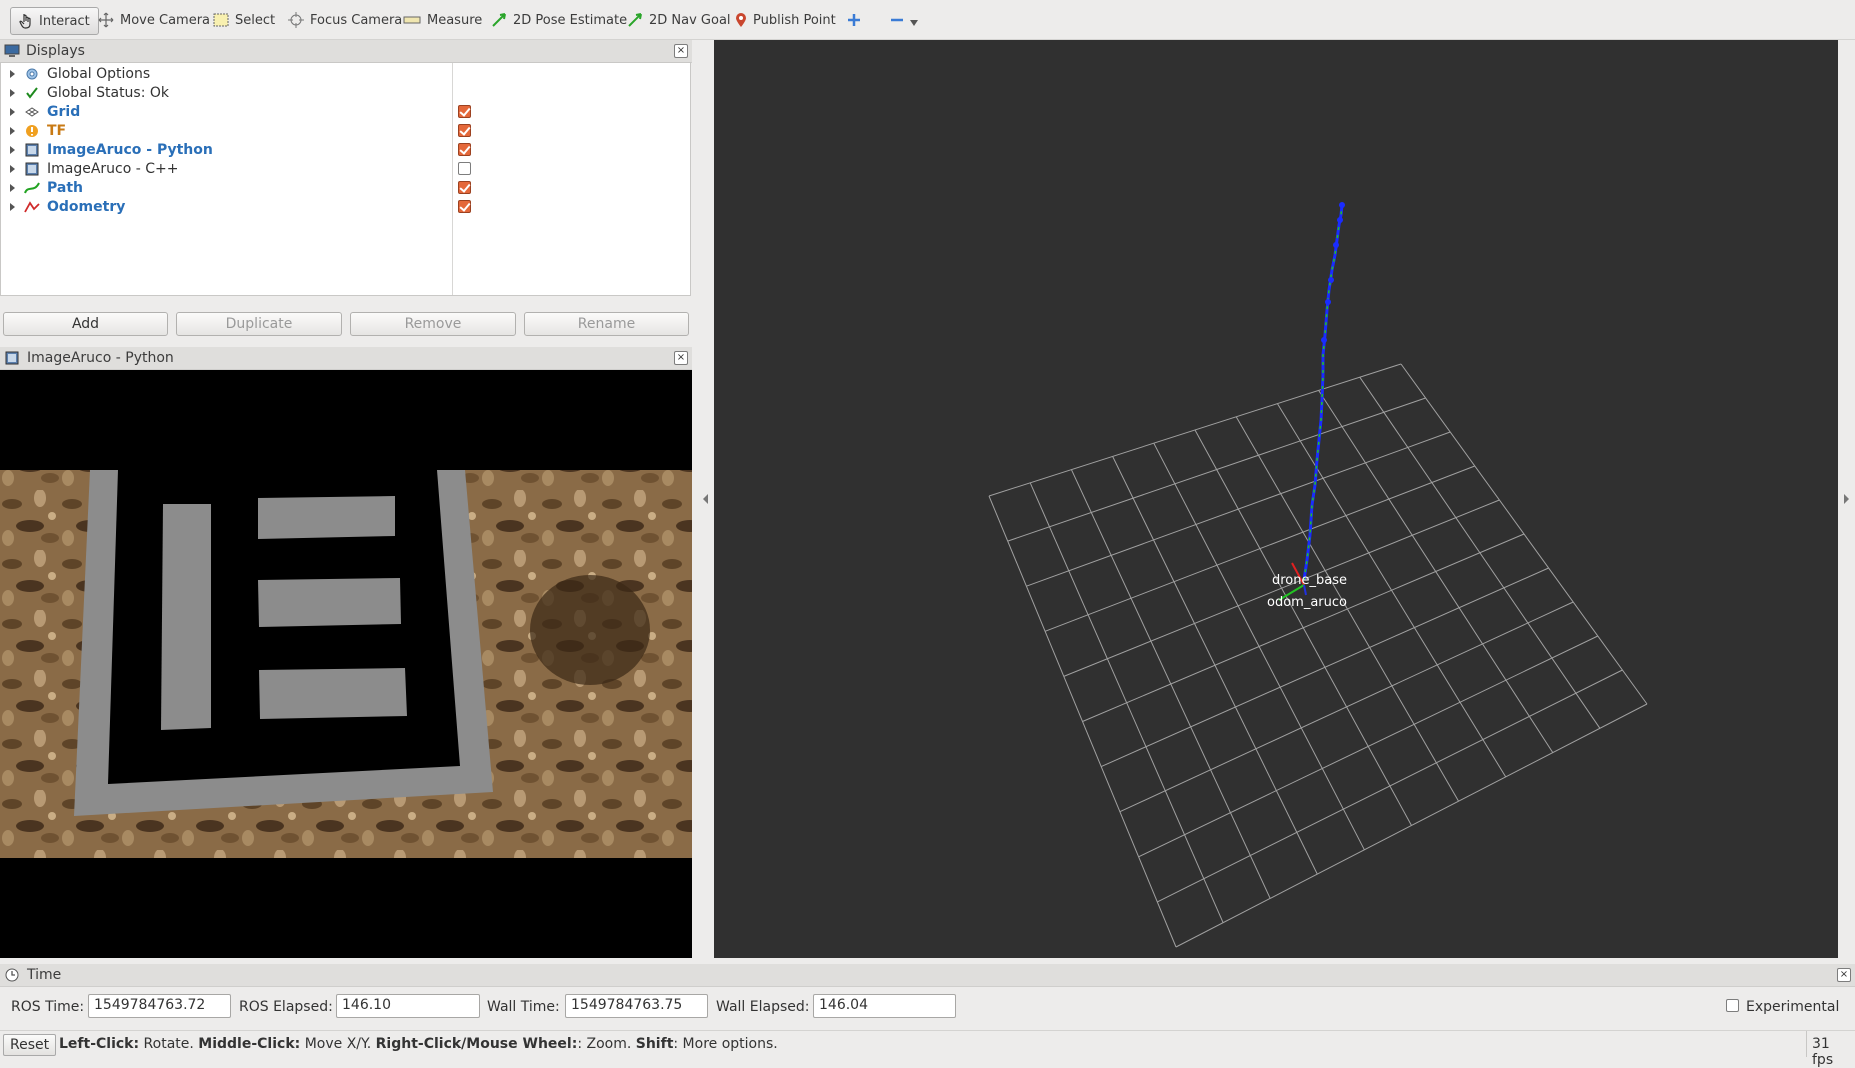 Image resolution: width=1855 pixels, height=1068 pixels. What do you see at coordinates (635, 20) in the screenshot?
I see `nav-goal-icon` at bounding box center [635, 20].